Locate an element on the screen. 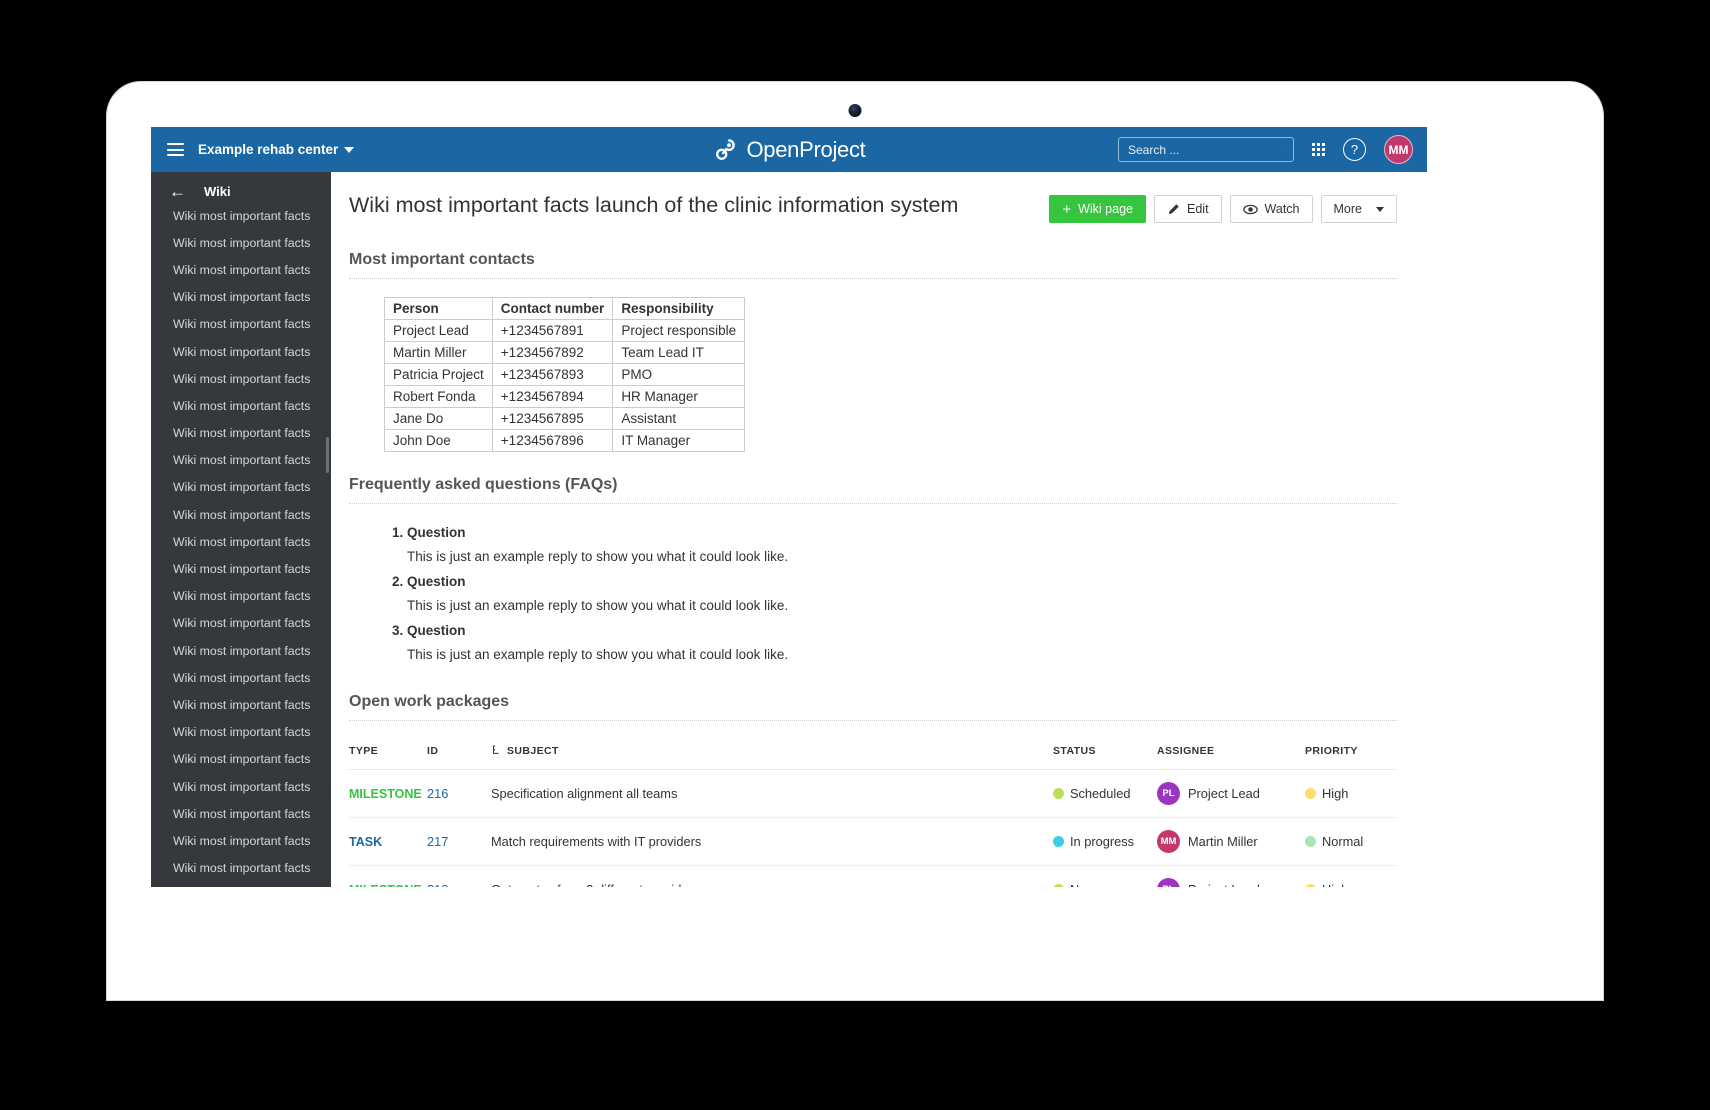 This screenshot has height=1110, width=1710. wp-id-link: 218 is located at coordinates (437, 884).